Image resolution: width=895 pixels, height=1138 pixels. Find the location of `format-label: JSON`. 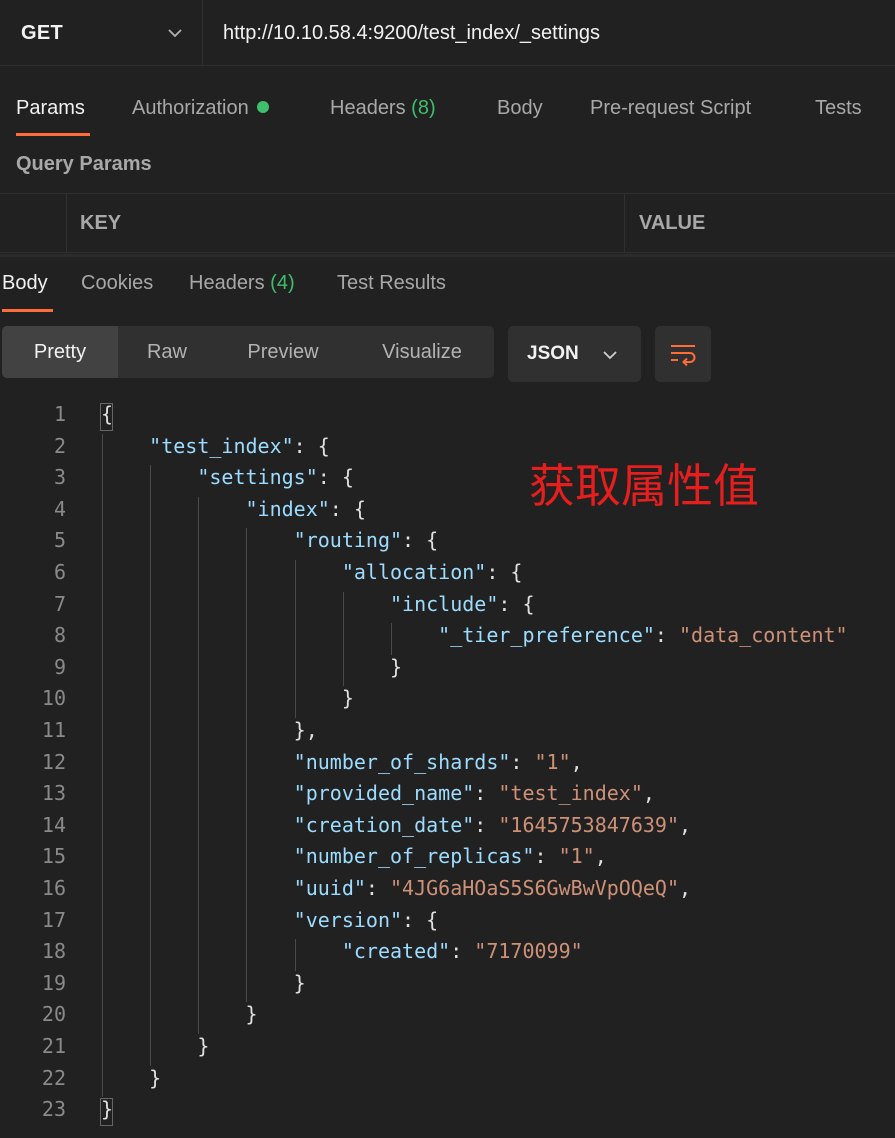

format-label: JSON is located at coordinates (553, 353).